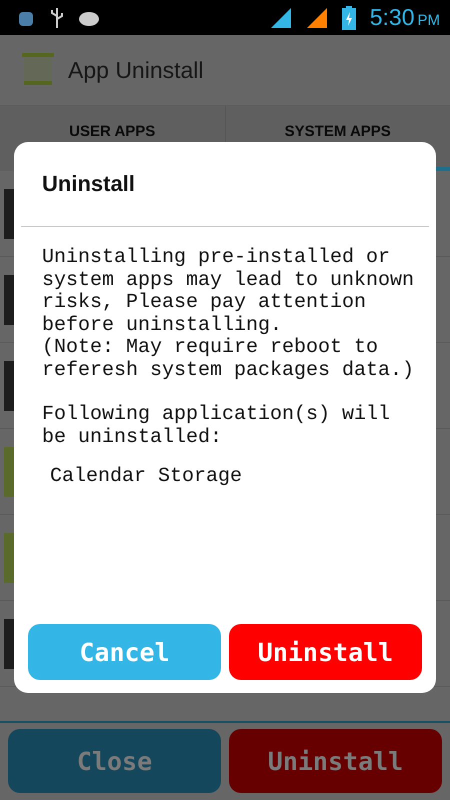  What do you see at coordinates (349, 18) in the screenshot?
I see `battery-icon` at bounding box center [349, 18].